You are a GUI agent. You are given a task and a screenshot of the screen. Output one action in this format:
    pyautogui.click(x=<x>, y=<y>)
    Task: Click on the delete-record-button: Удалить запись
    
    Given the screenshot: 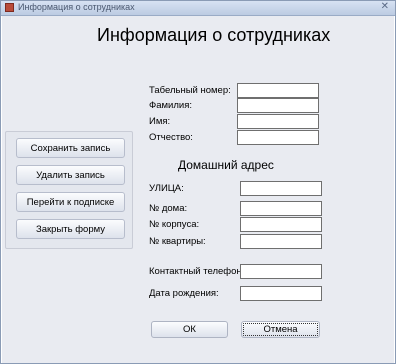 What is the action you would take?
    pyautogui.click(x=70, y=175)
    